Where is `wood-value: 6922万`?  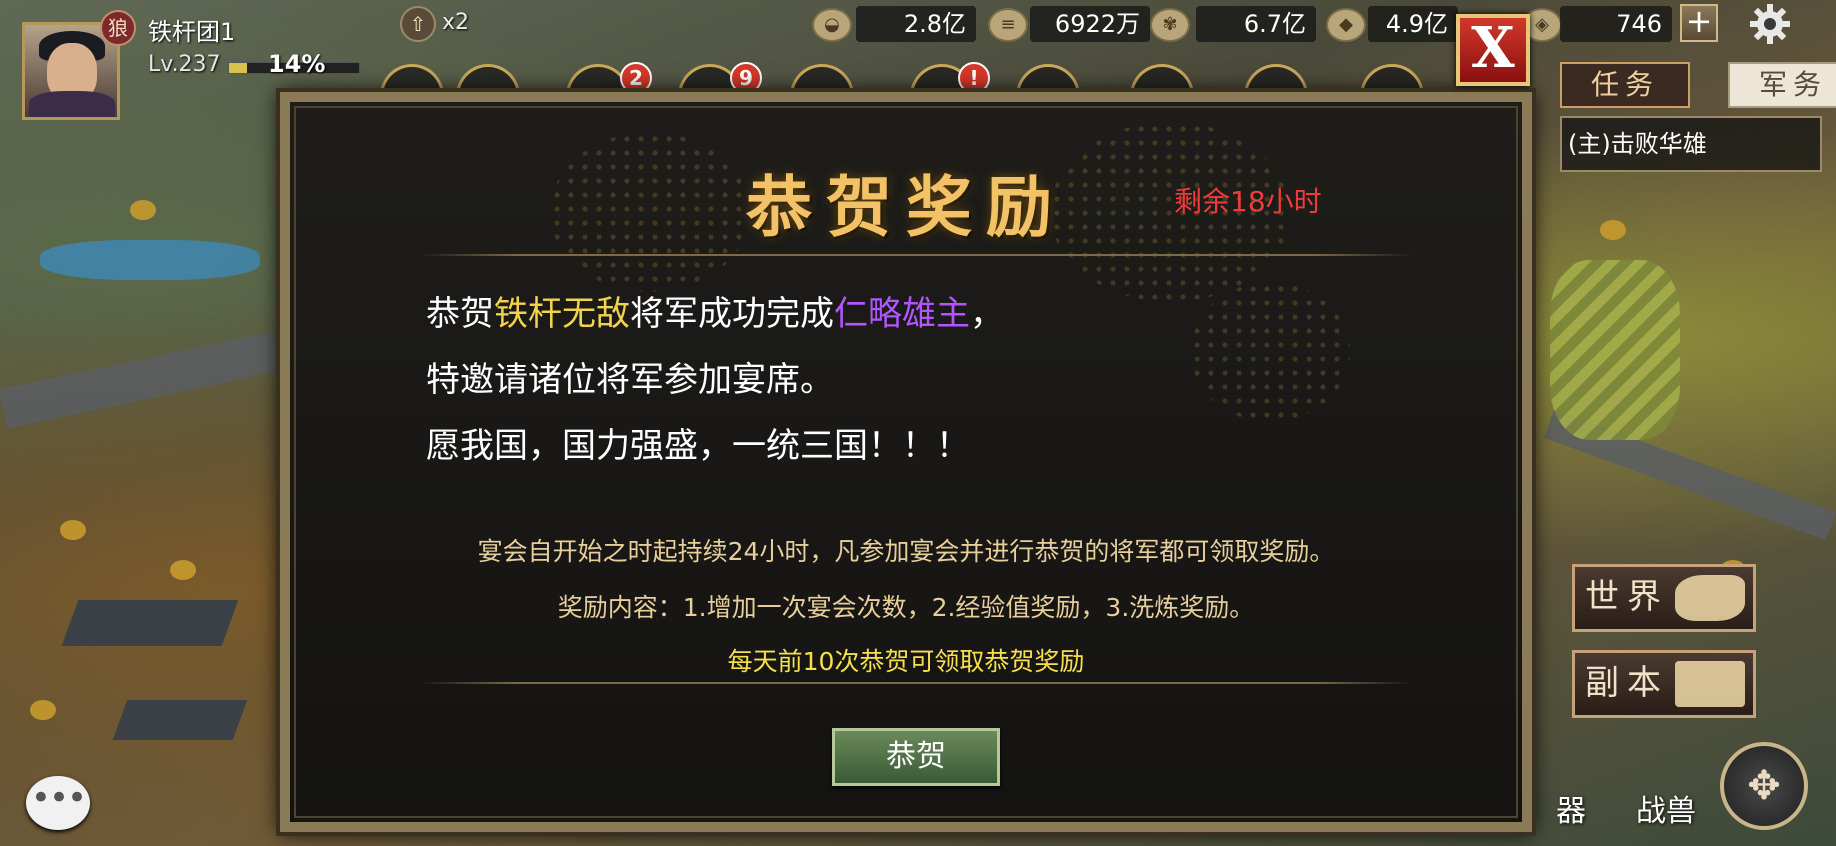 wood-value: 6922万 is located at coordinates (1090, 24).